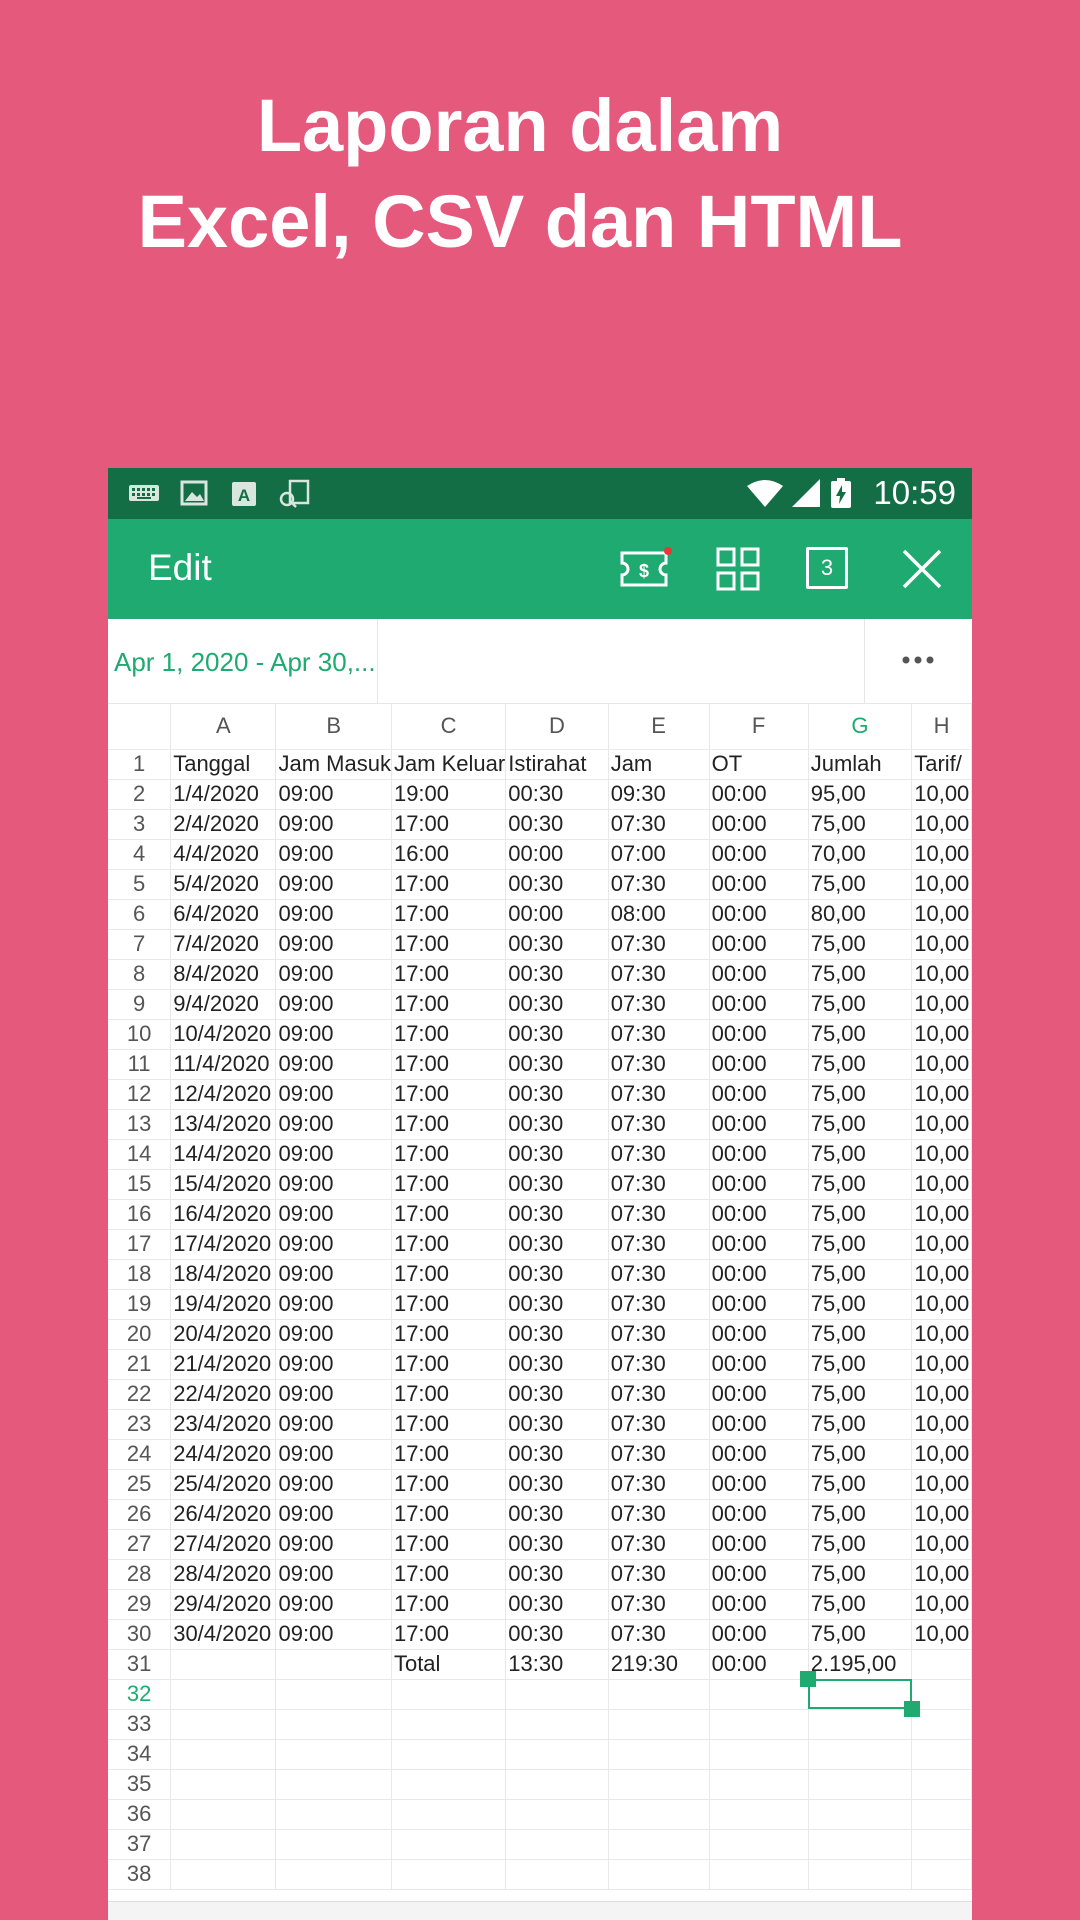 This screenshot has height=1920, width=1080. Describe the element at coordinates (140, 1814) in the screenshot. I see `row-header: 36` at that location.